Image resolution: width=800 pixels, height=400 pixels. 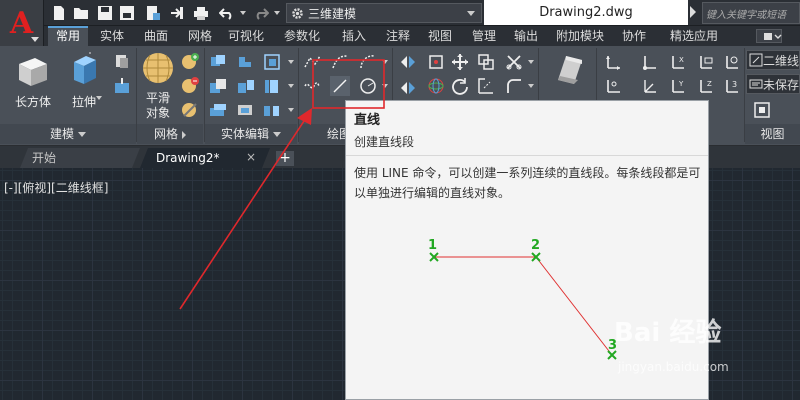 I want to click on application-menu-button: A, so click(x=22, y=24).